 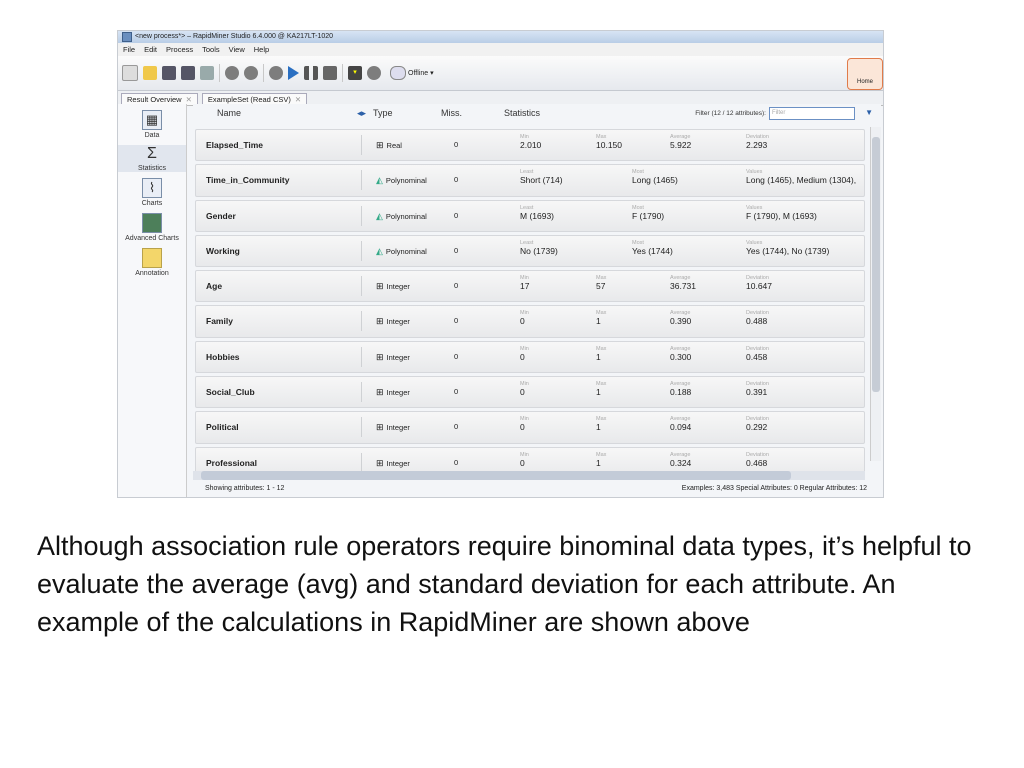 I want to click on save-as-icon, so click(x=188, y=73).